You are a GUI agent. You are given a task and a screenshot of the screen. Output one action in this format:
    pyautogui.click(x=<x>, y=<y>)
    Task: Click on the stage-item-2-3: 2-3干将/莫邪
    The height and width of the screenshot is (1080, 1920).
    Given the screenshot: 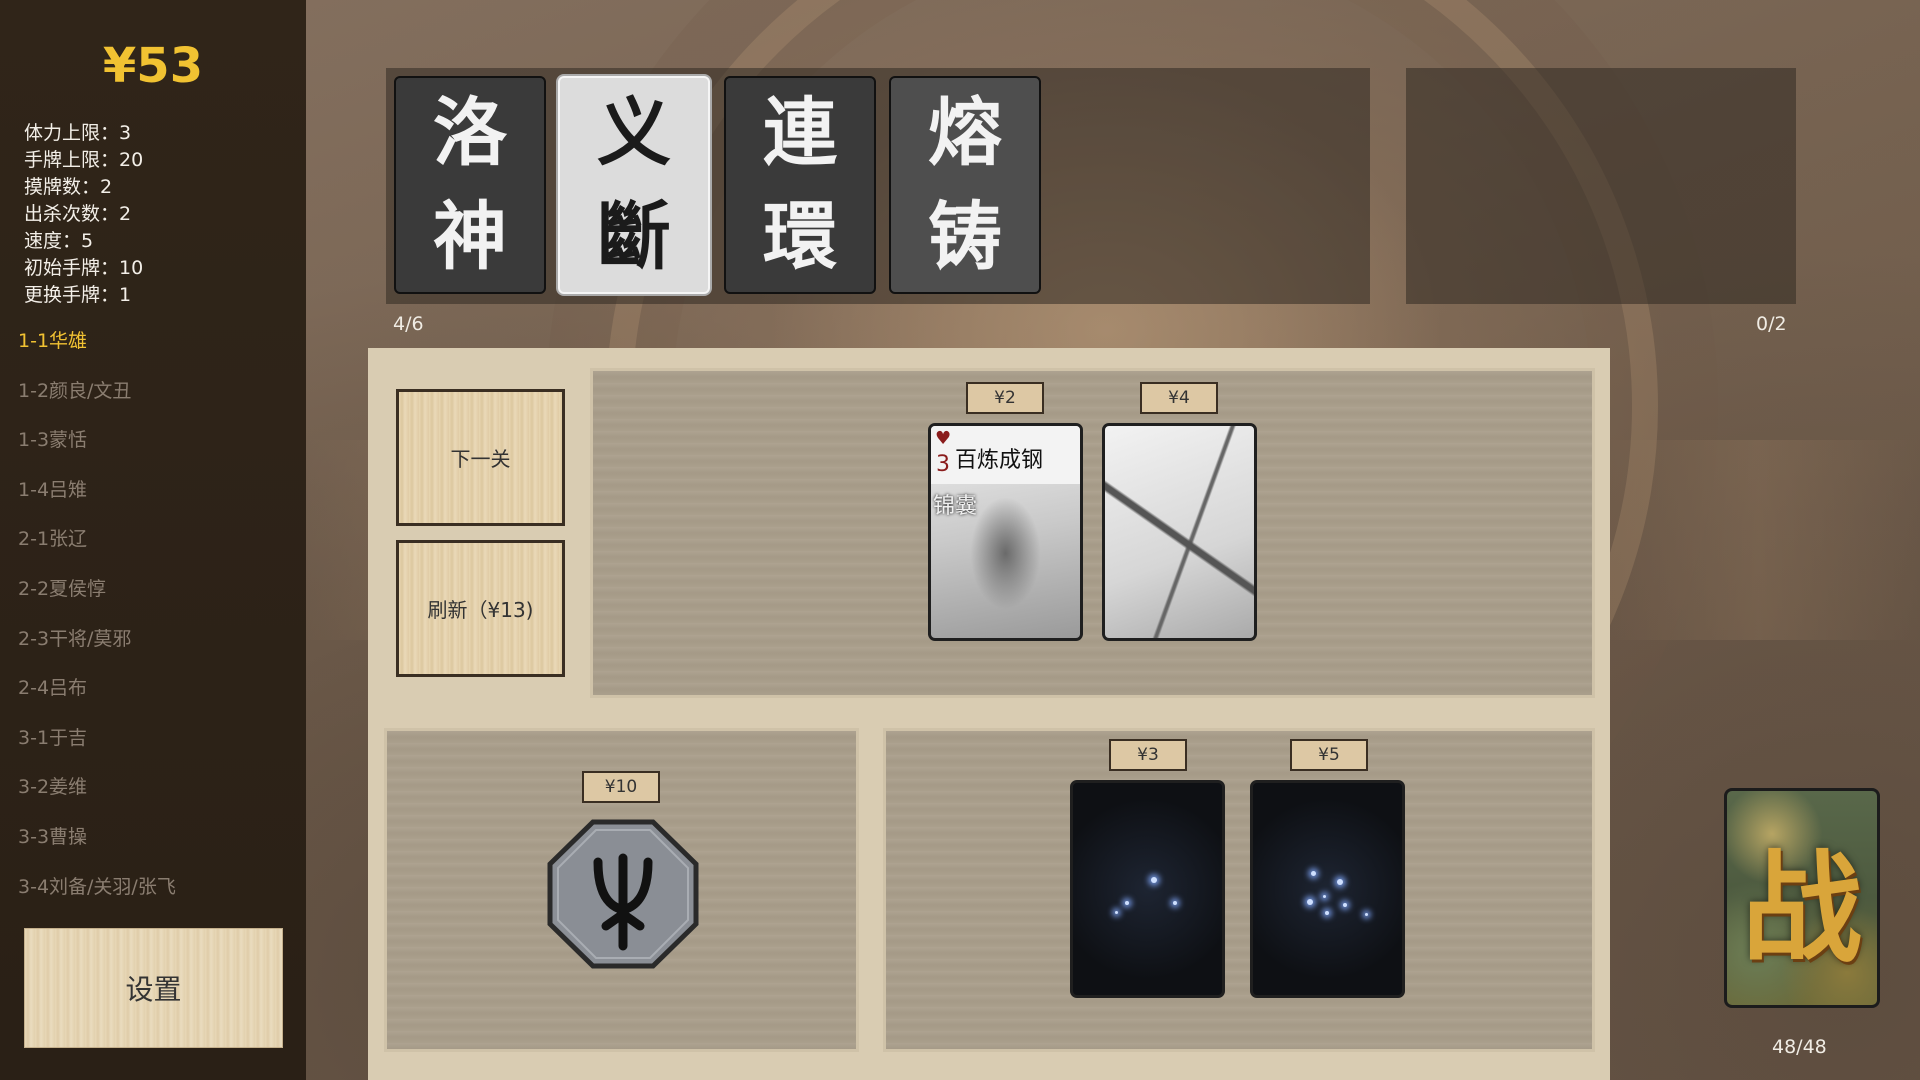 What is the action you would take?
    pyautogui.click(x=97, y=649)
    